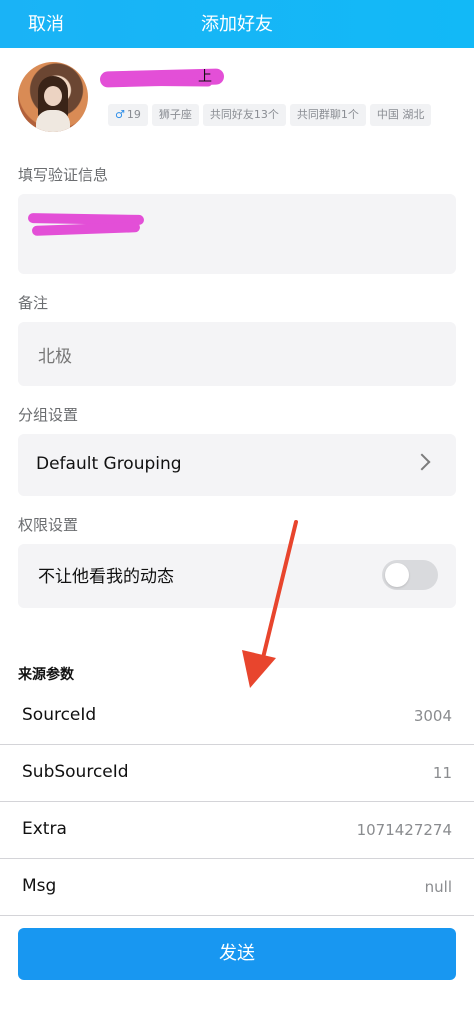 This screenshot has width=474, height=1010. I want to click on send-button: 发送, so click(237, 954).